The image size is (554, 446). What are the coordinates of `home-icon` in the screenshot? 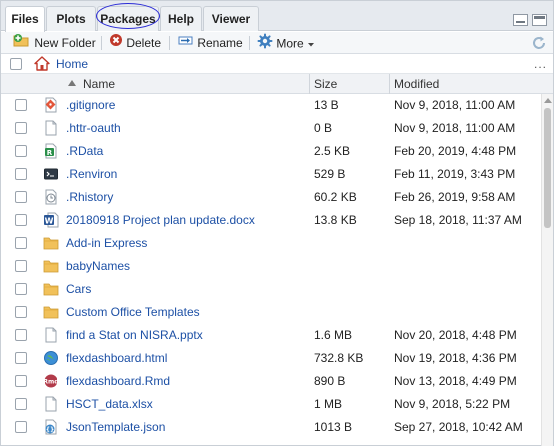 It's located at (42, 63).